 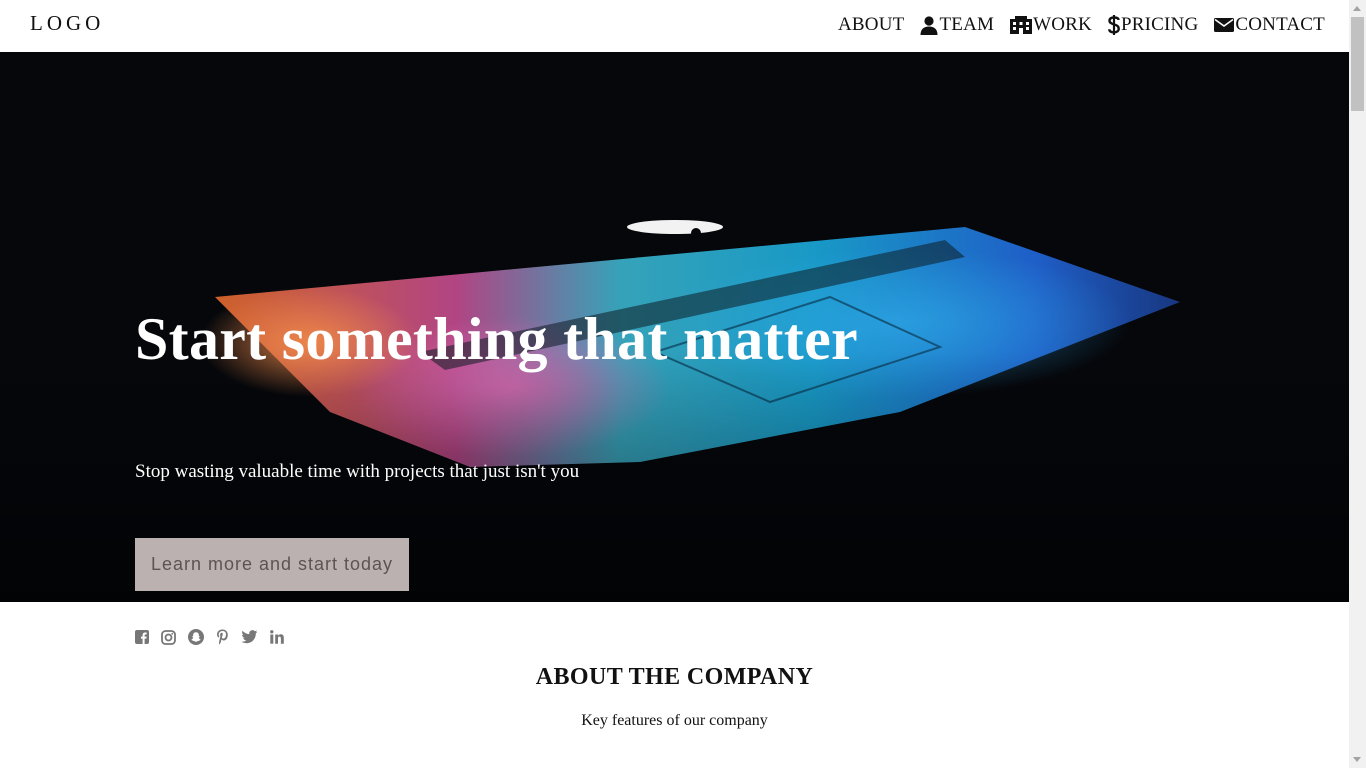 What do you see at coordinates (967, 24) in the screenshot?
I see `nav-item-label: TEAM` at bounding box center [967, 24].